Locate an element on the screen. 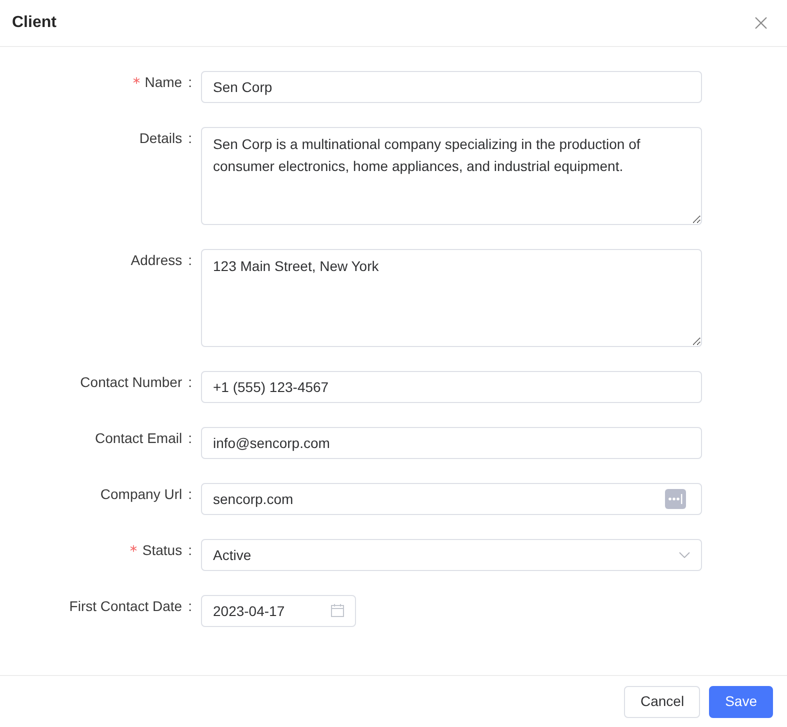  text-field: Sen Corp is located at coordinates (451, 87).